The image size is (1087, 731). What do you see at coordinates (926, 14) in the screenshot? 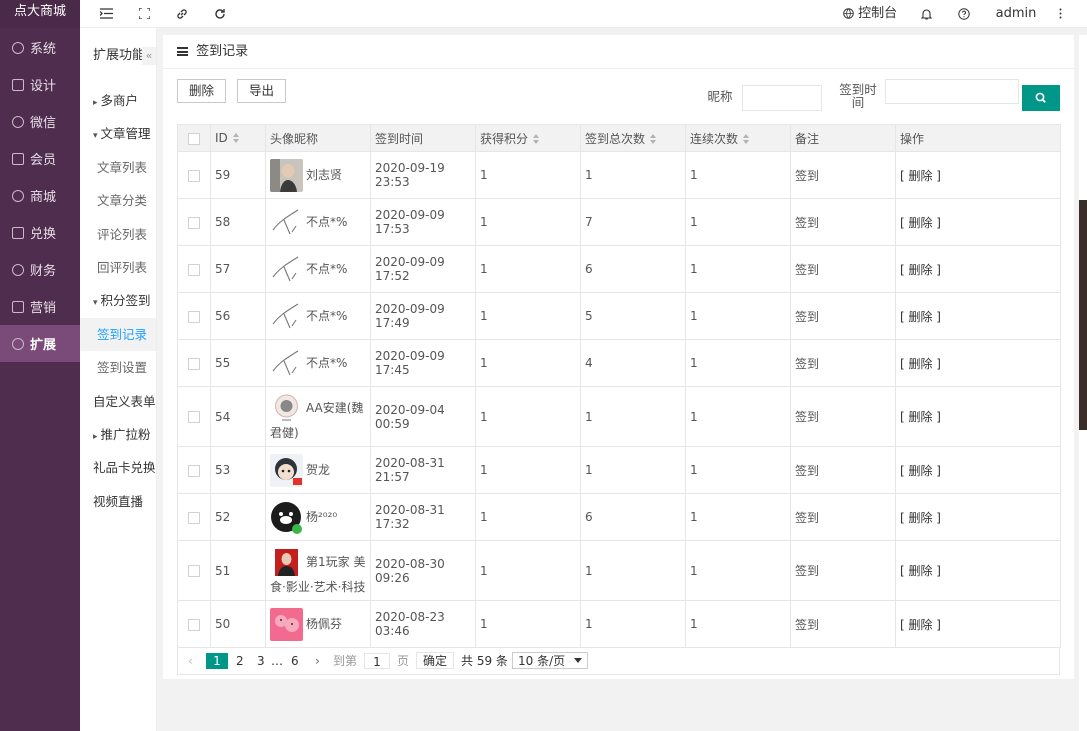
I see `bell-icon` at bounding box center [926, 14].